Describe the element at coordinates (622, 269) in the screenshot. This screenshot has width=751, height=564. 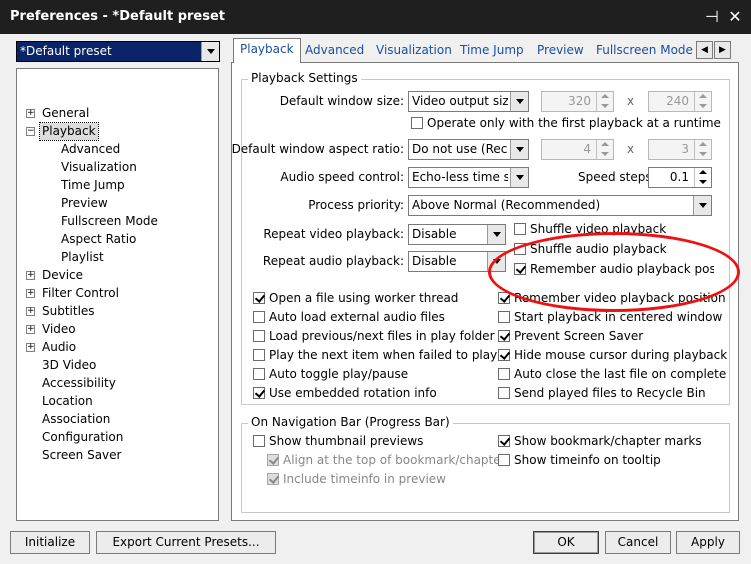
I see `checkbox-label: Remember audio playback position` at that location.